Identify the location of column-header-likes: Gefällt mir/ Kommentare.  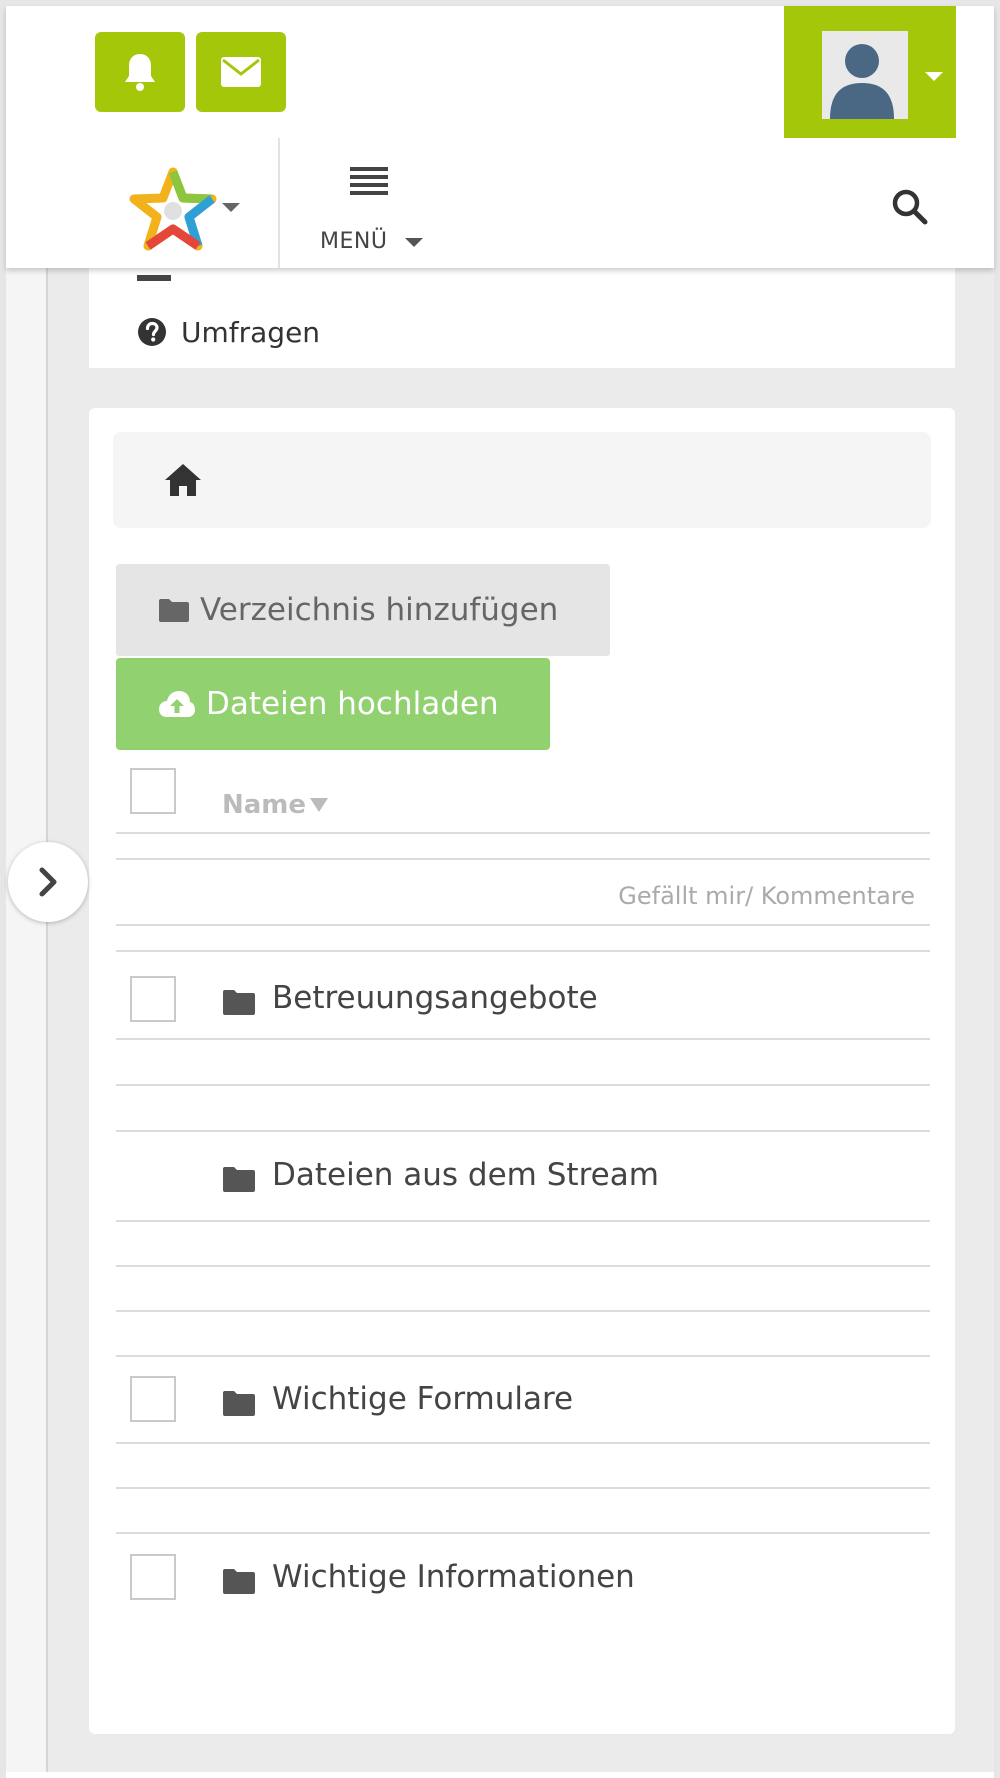
(766, 896).